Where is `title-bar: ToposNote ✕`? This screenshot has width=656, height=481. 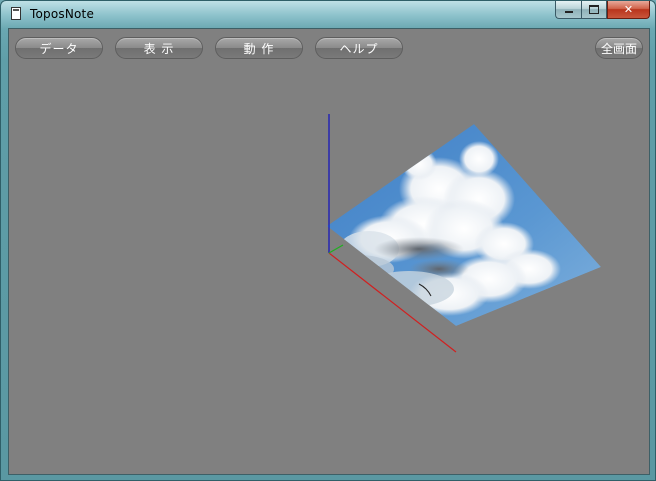
title-bar: ToposNote ✕ is located at coordinates (328, 14).